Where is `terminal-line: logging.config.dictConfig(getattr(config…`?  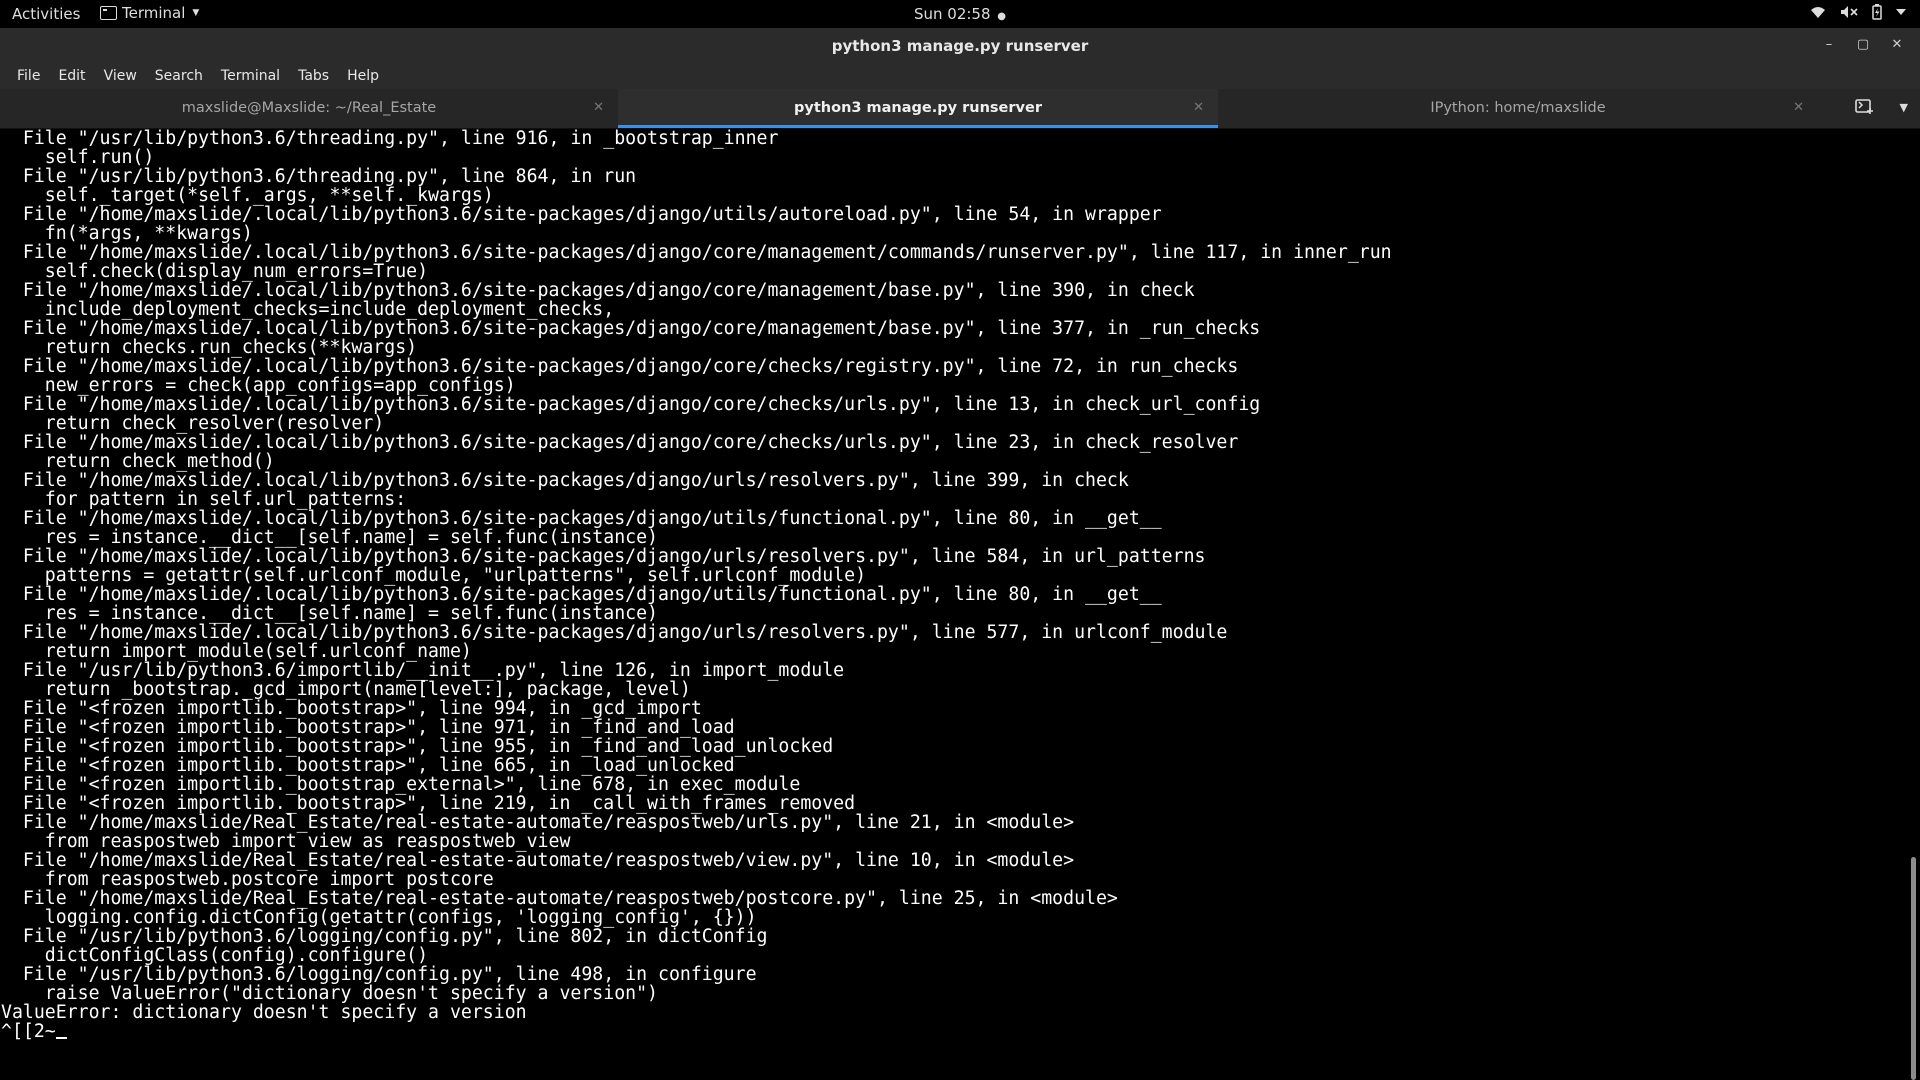
terminal-line: logging.config.dictConfig(getattr(config… is located at coordinates (379, 917).